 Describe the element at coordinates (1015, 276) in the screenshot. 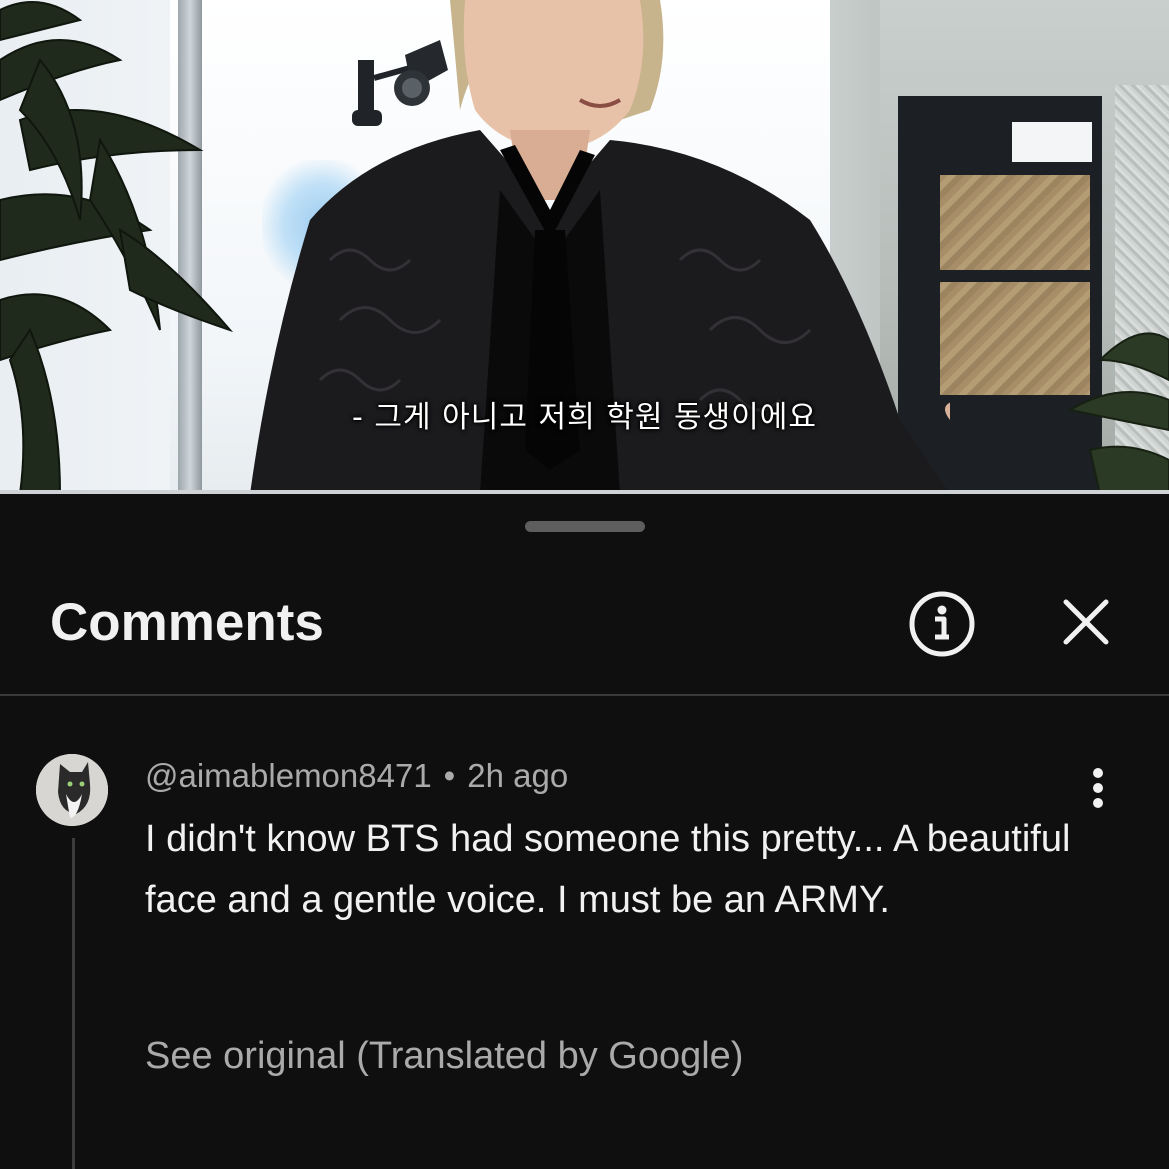

I see `video-background-board-divider` at that location.